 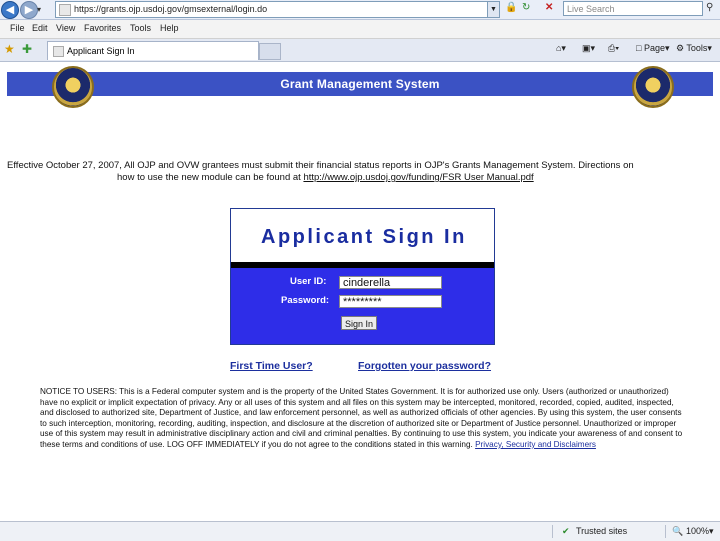 I want to click on search-icon: ⚲, so click(x=709, y=7).